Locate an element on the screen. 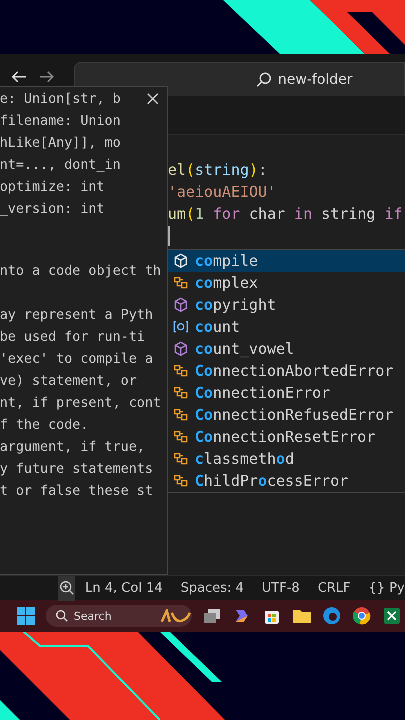  text-cursor is located at coordinates (169, 236).